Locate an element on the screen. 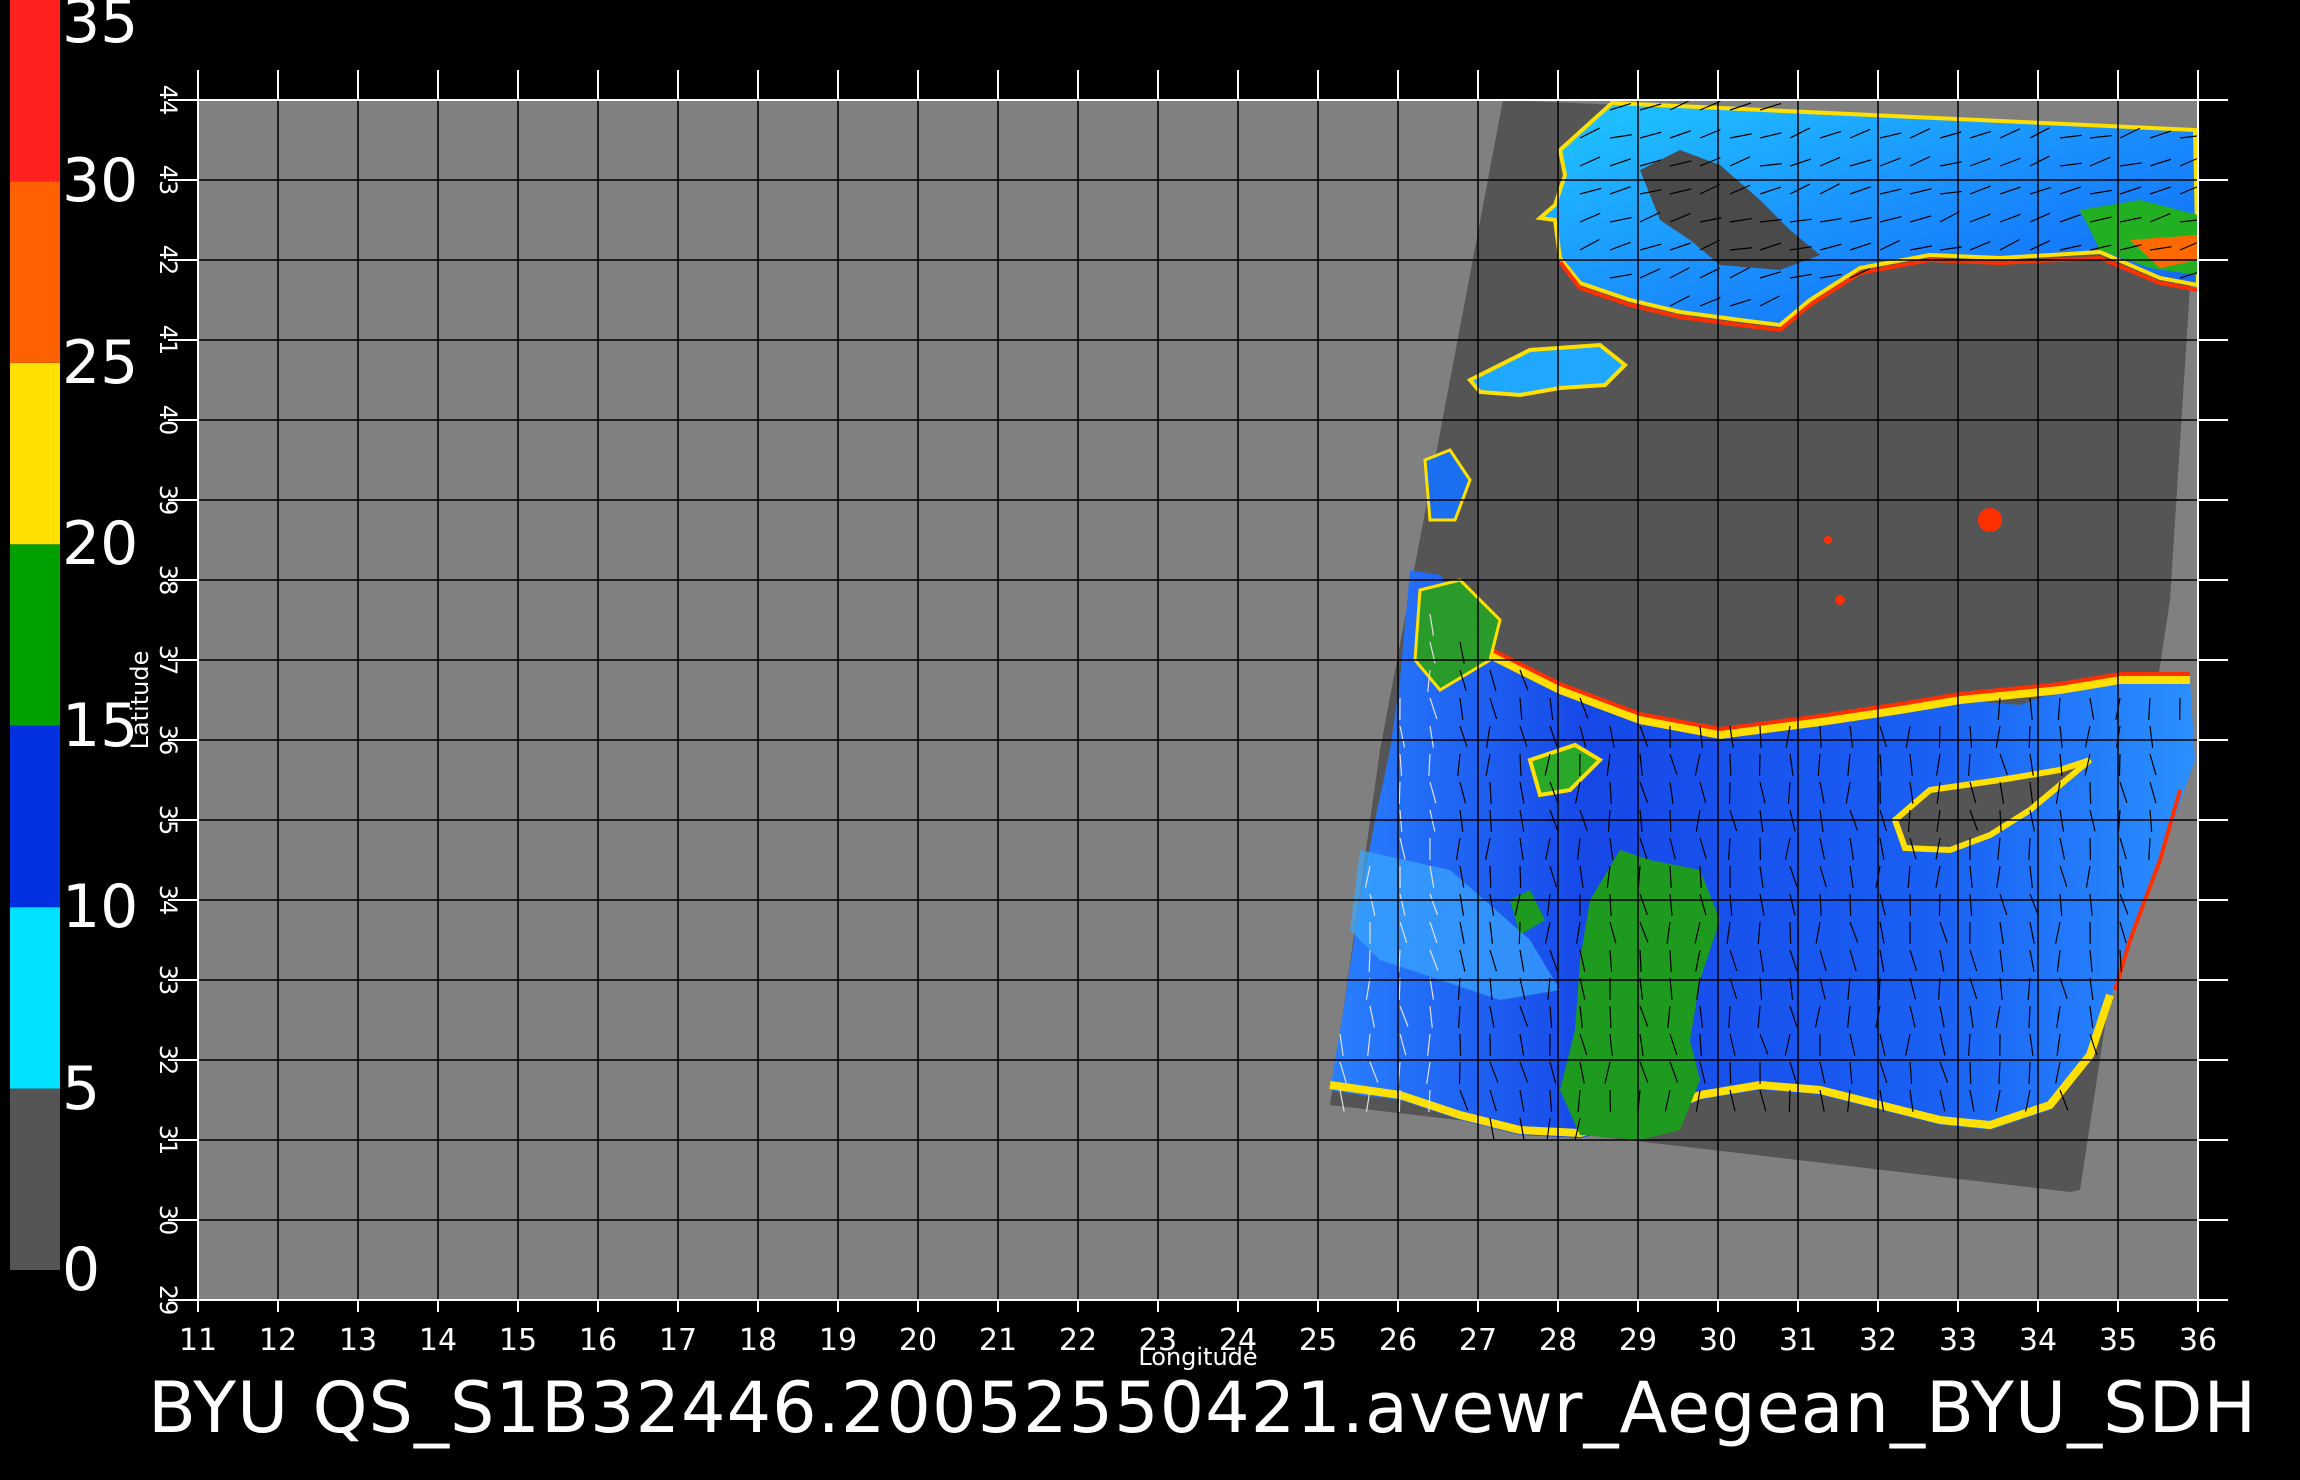  y-tick-label: 37 is located at coordinates (168, 660).